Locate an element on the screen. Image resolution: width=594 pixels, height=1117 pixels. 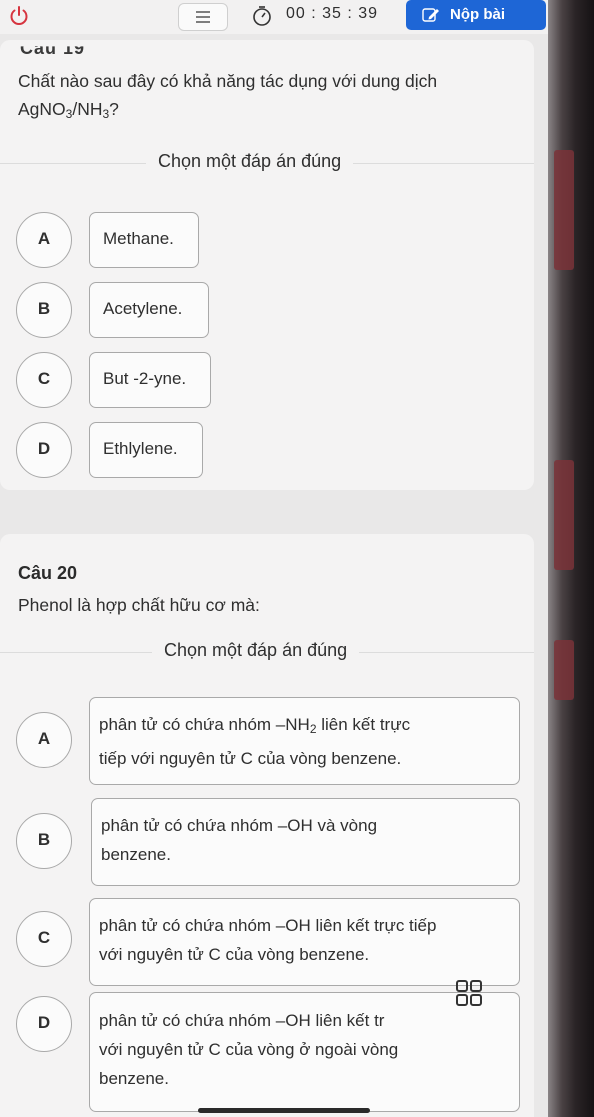
text-part: liên kết trực is located at coordinates (363, 724).